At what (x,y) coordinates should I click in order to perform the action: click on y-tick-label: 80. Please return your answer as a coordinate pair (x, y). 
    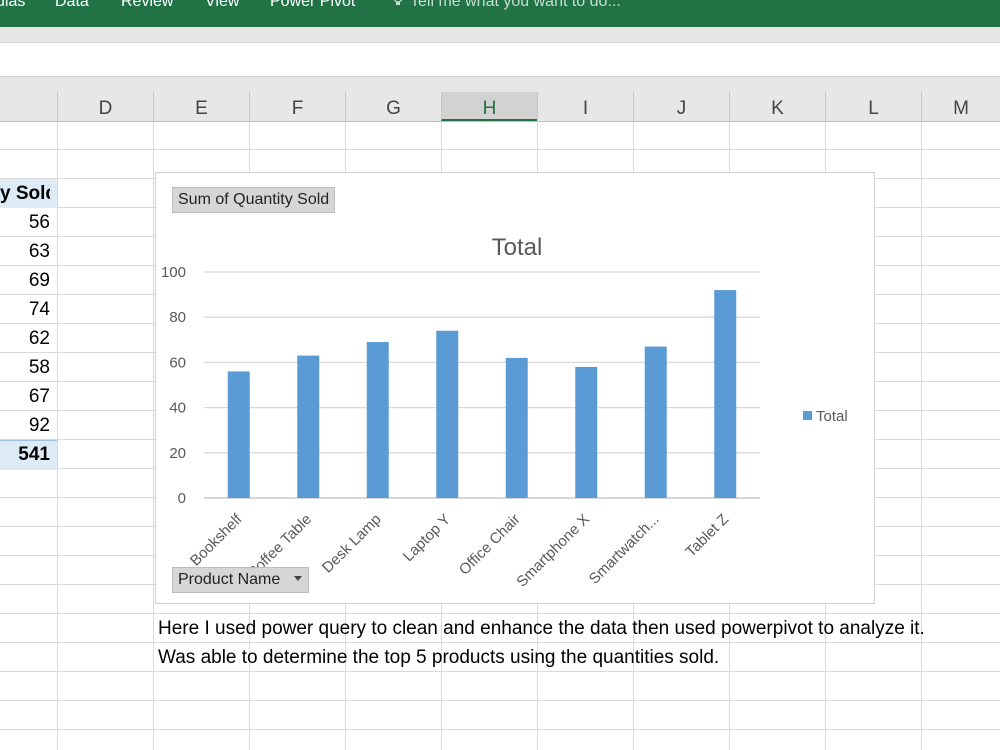
    Looking at the image, I should click on (177, 317).